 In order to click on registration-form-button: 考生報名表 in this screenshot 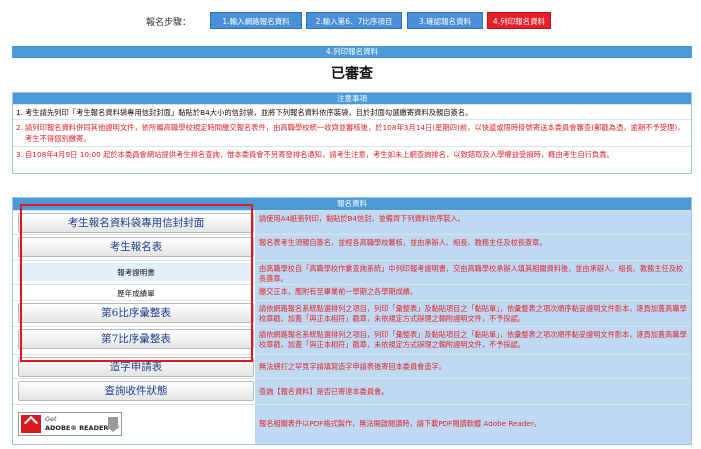, I will do `click(136, 247)`.